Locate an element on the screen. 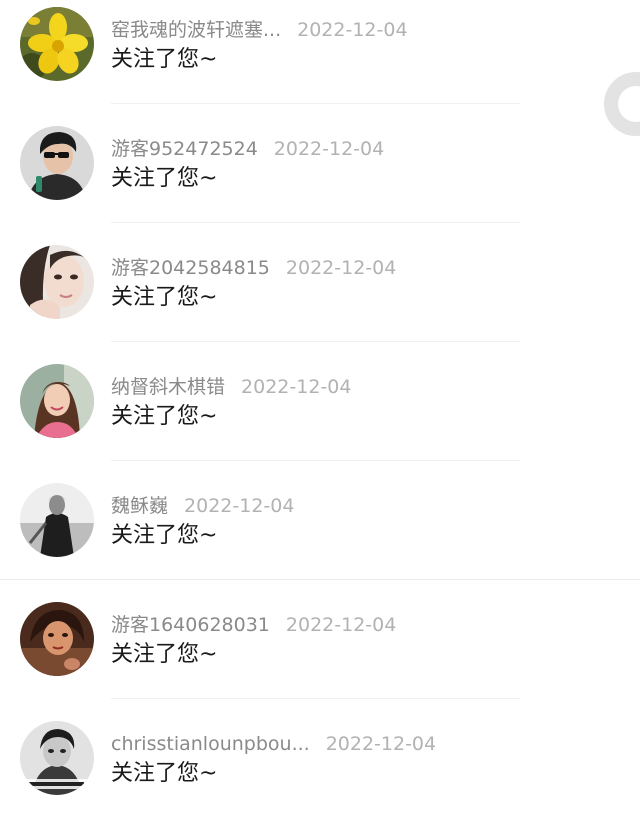 Image resolution: width=640 pixels, height=833 pixels. item-meta: 游客952472524 2022-12-04 is located at coordinates (247, 149).